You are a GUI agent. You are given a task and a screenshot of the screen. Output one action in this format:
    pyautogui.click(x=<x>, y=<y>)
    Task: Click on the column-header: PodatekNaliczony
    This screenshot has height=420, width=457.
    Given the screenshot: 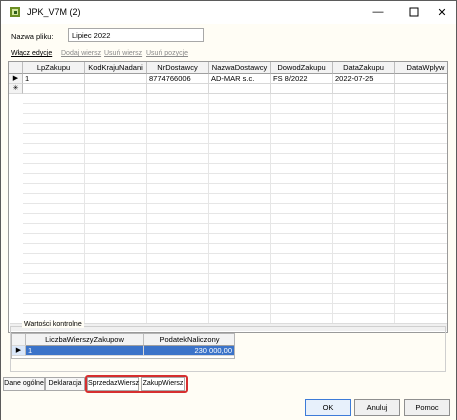 What is the action you would take?
    pyautogui.click(x=189, y=340)
    